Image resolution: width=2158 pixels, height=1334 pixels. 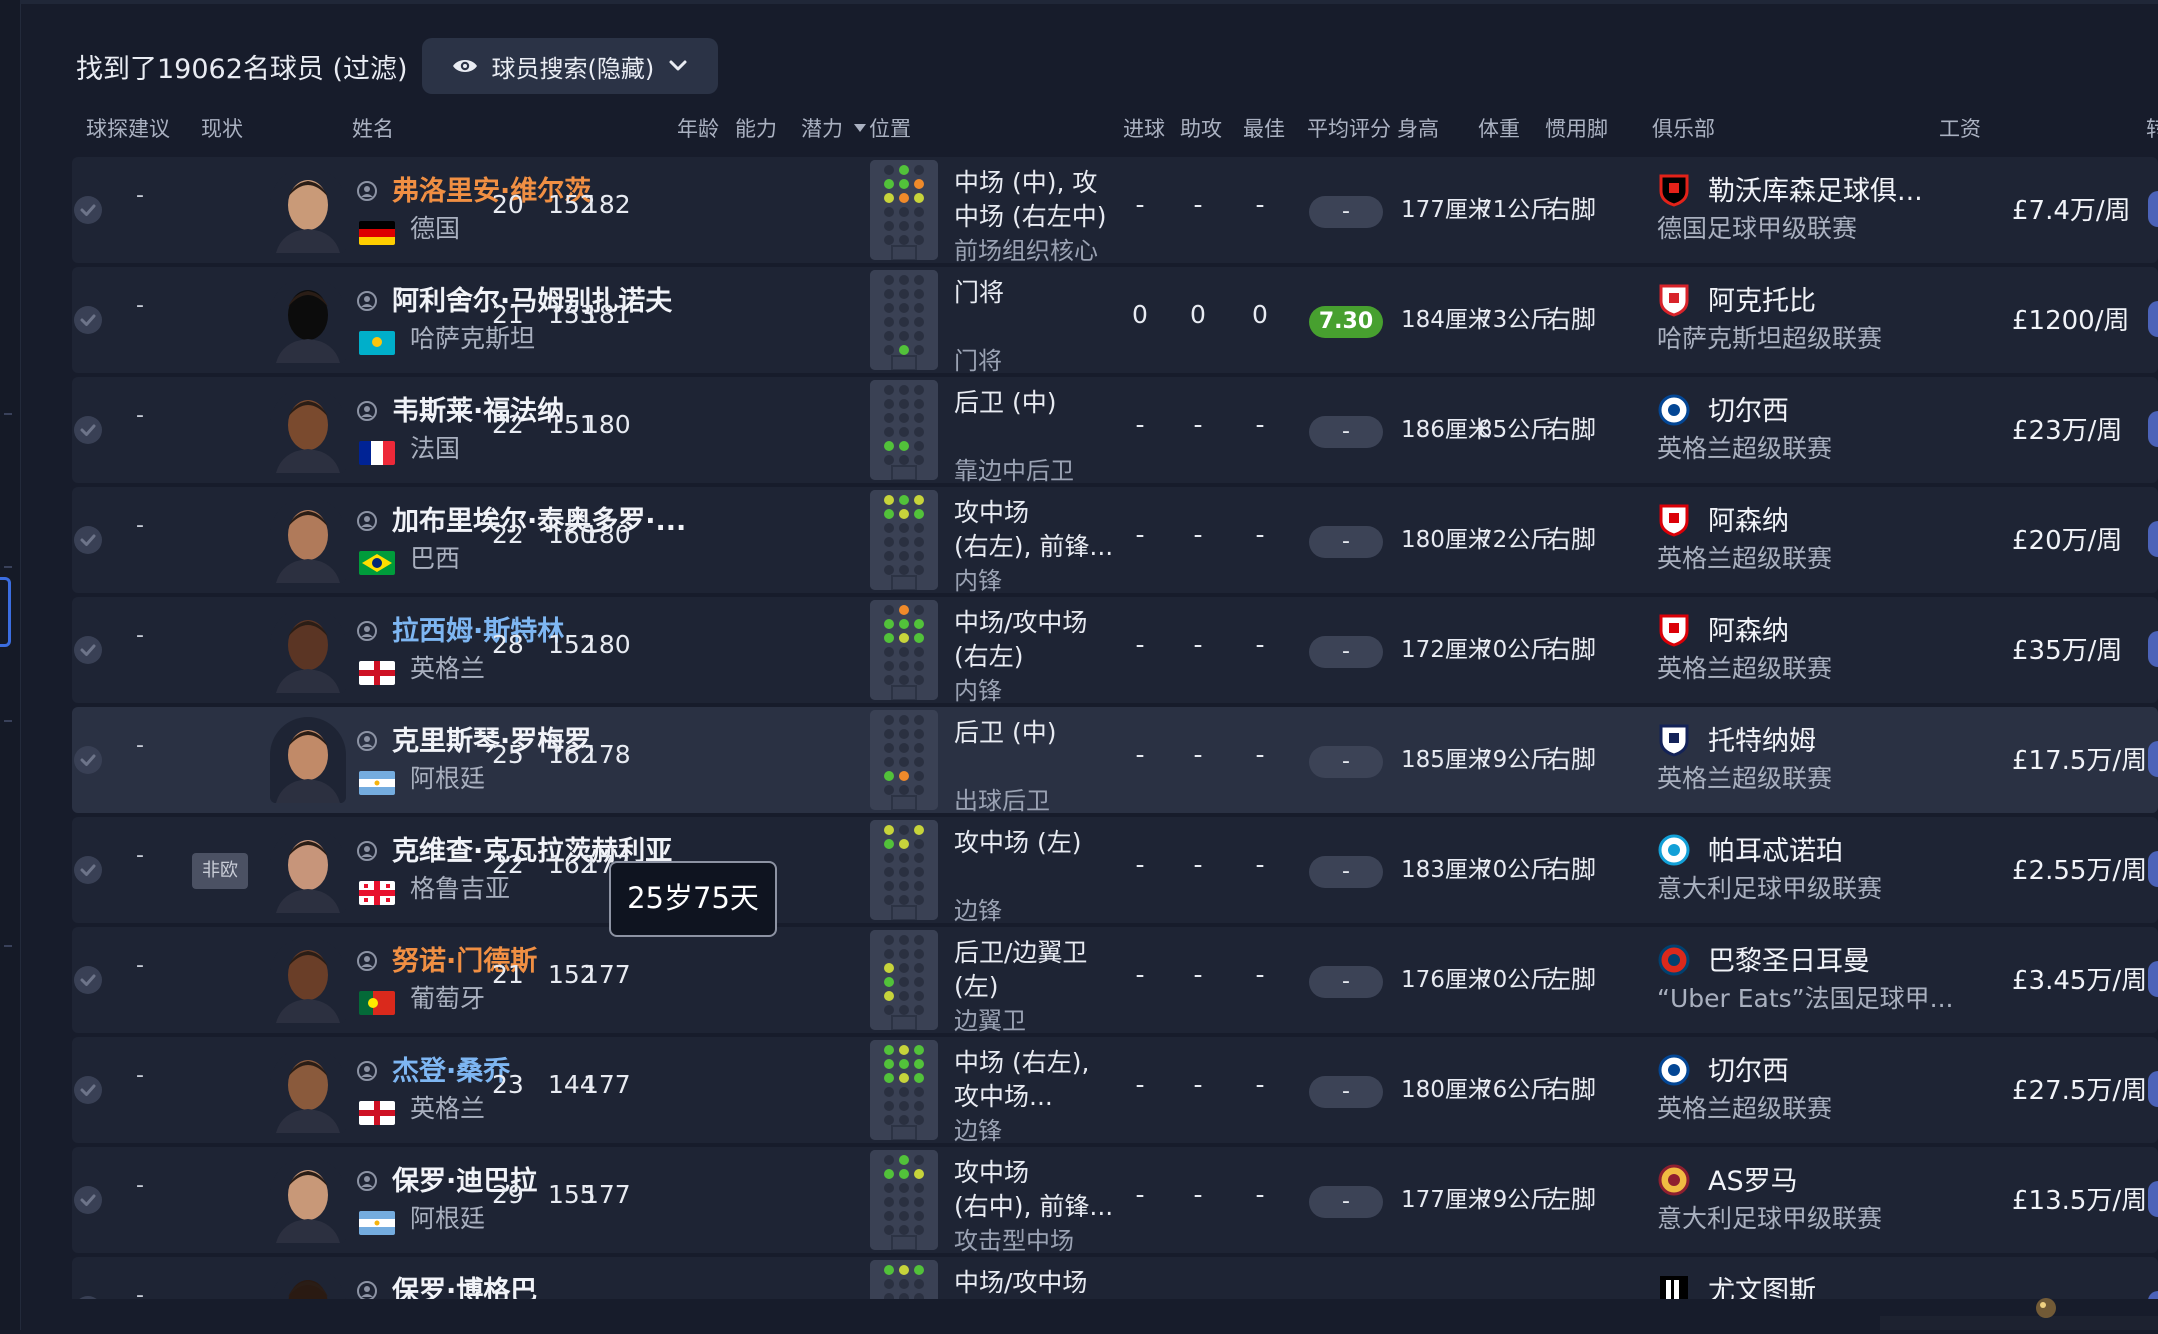 What do you see at coordinates (5, 612) in the screenshot?
I see `sidebar-selected-marker` at bounding box center [5, 612].